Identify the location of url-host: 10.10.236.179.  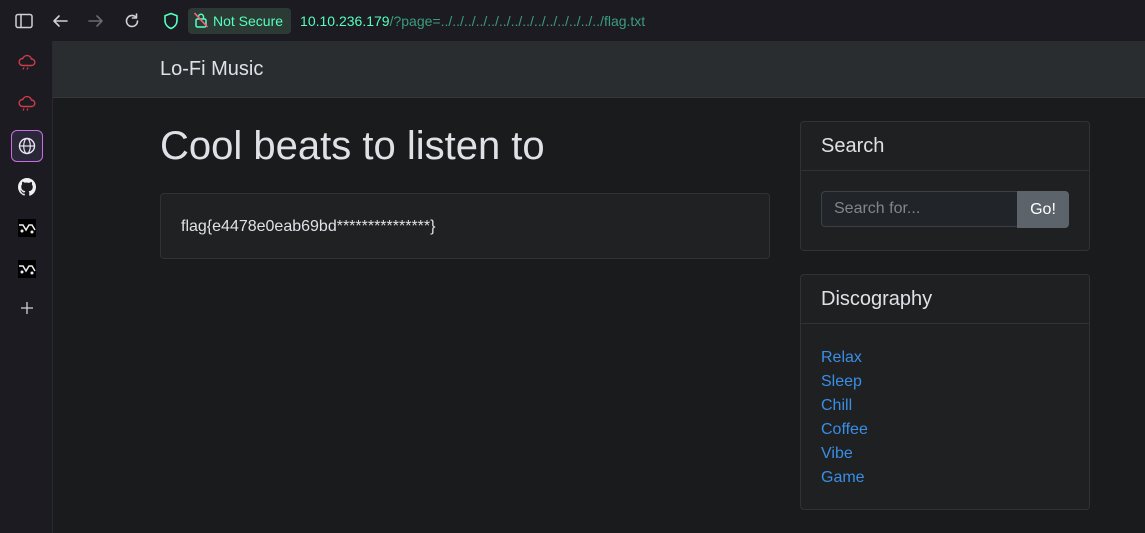
(345, 21).